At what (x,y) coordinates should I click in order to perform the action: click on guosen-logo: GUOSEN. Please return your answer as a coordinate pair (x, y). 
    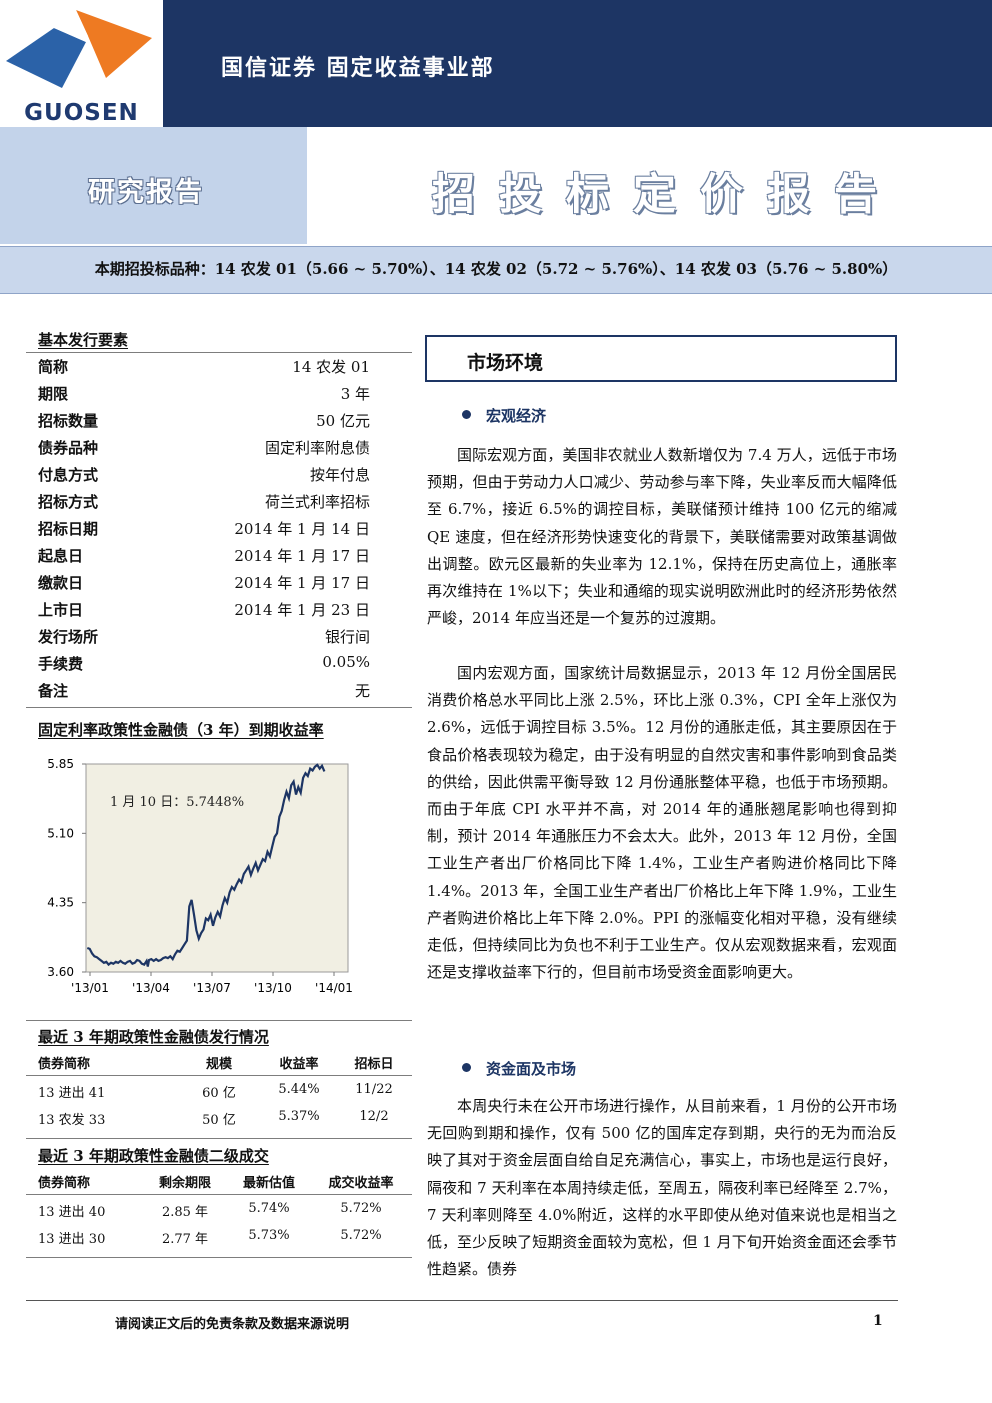
    Looking at the image, I should click on (81, 63).